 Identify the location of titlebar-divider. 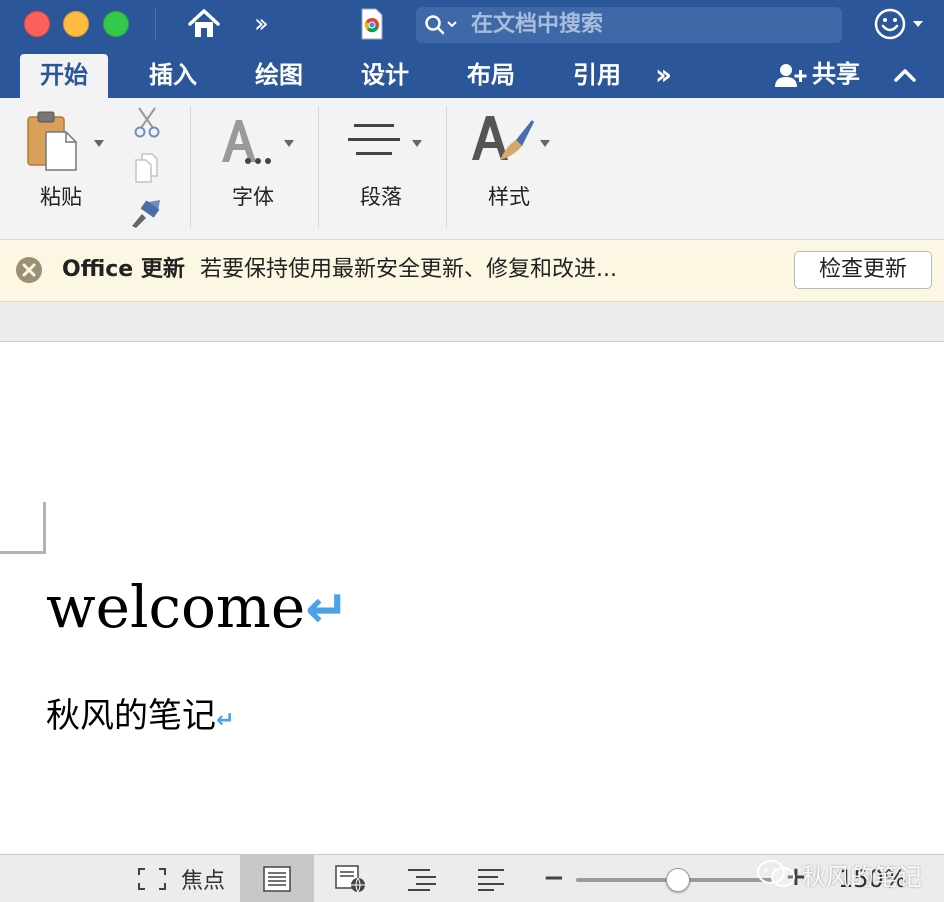
(155, 24).